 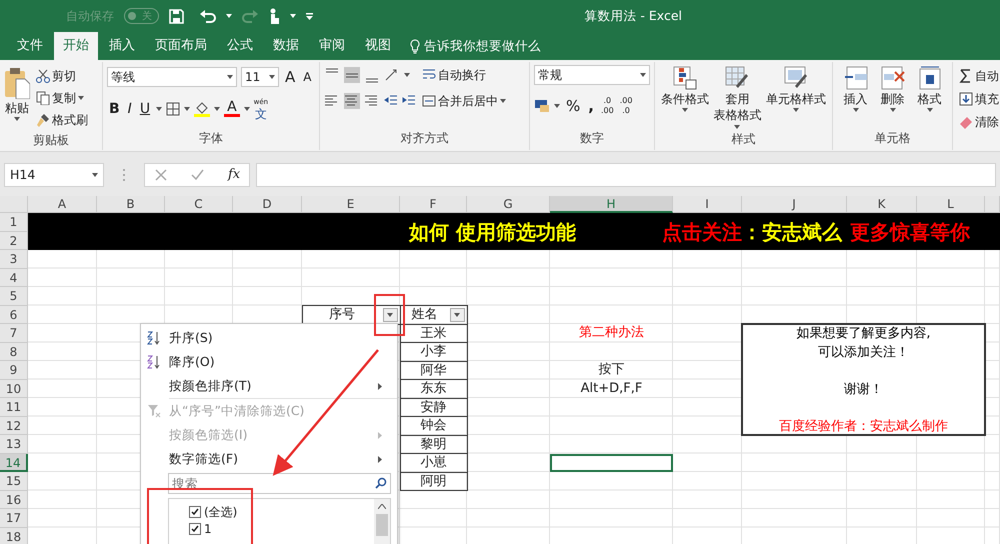 I want to click on delete-cells-button: 删除, so click(x=893, y=89).